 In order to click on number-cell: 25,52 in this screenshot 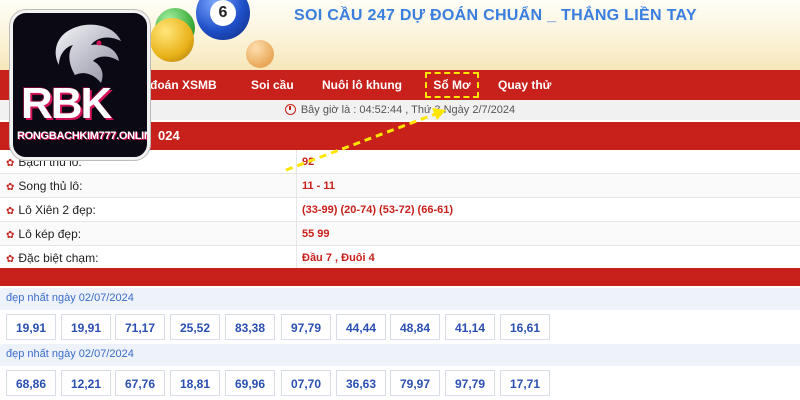, I will do `click(195, 327)`.